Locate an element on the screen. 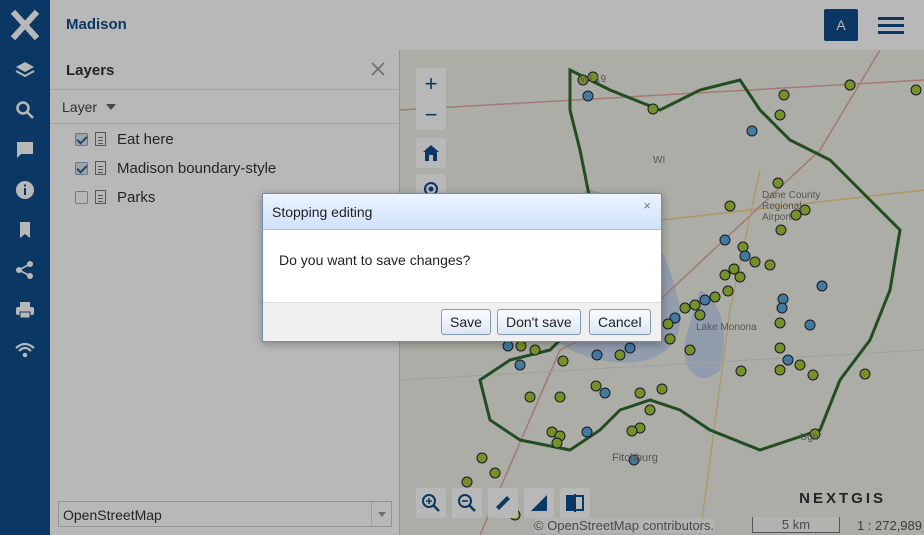 This screenshot has height=535, width=924. dialog-title: Stopping editing is located at coordinates (322, 212).